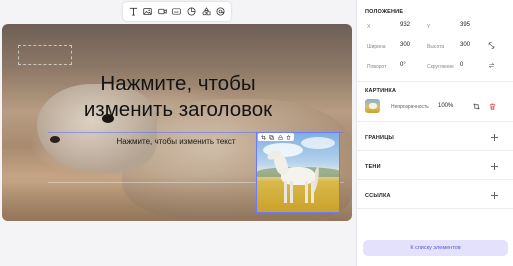 The image size is (513, 266). Describe the element at coordinates (465, 25) in the screenshot. I see `y-input: 395` at that location.